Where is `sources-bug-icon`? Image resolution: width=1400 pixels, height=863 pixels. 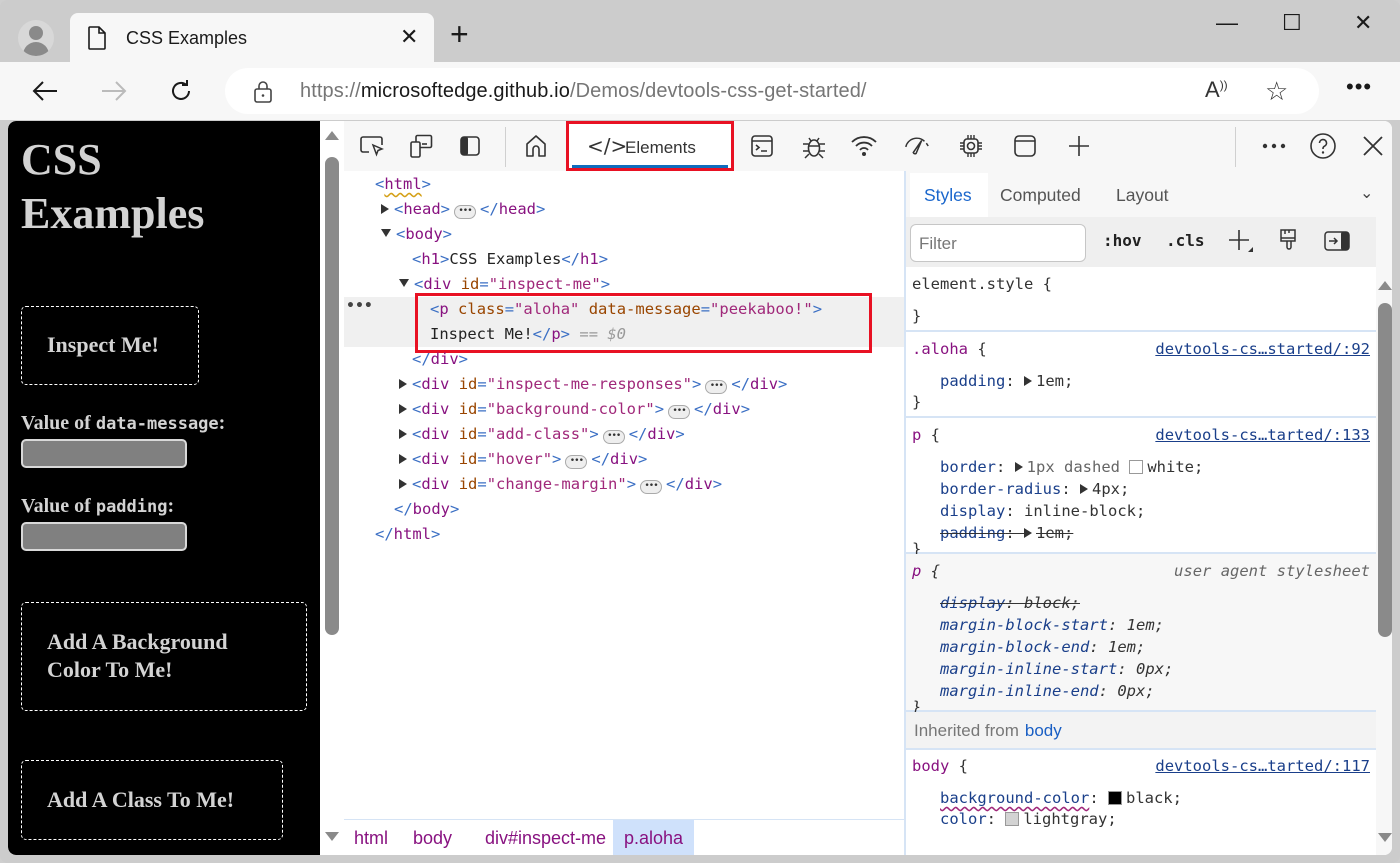
sources-bug-icon is located at coordinates (814, 146).